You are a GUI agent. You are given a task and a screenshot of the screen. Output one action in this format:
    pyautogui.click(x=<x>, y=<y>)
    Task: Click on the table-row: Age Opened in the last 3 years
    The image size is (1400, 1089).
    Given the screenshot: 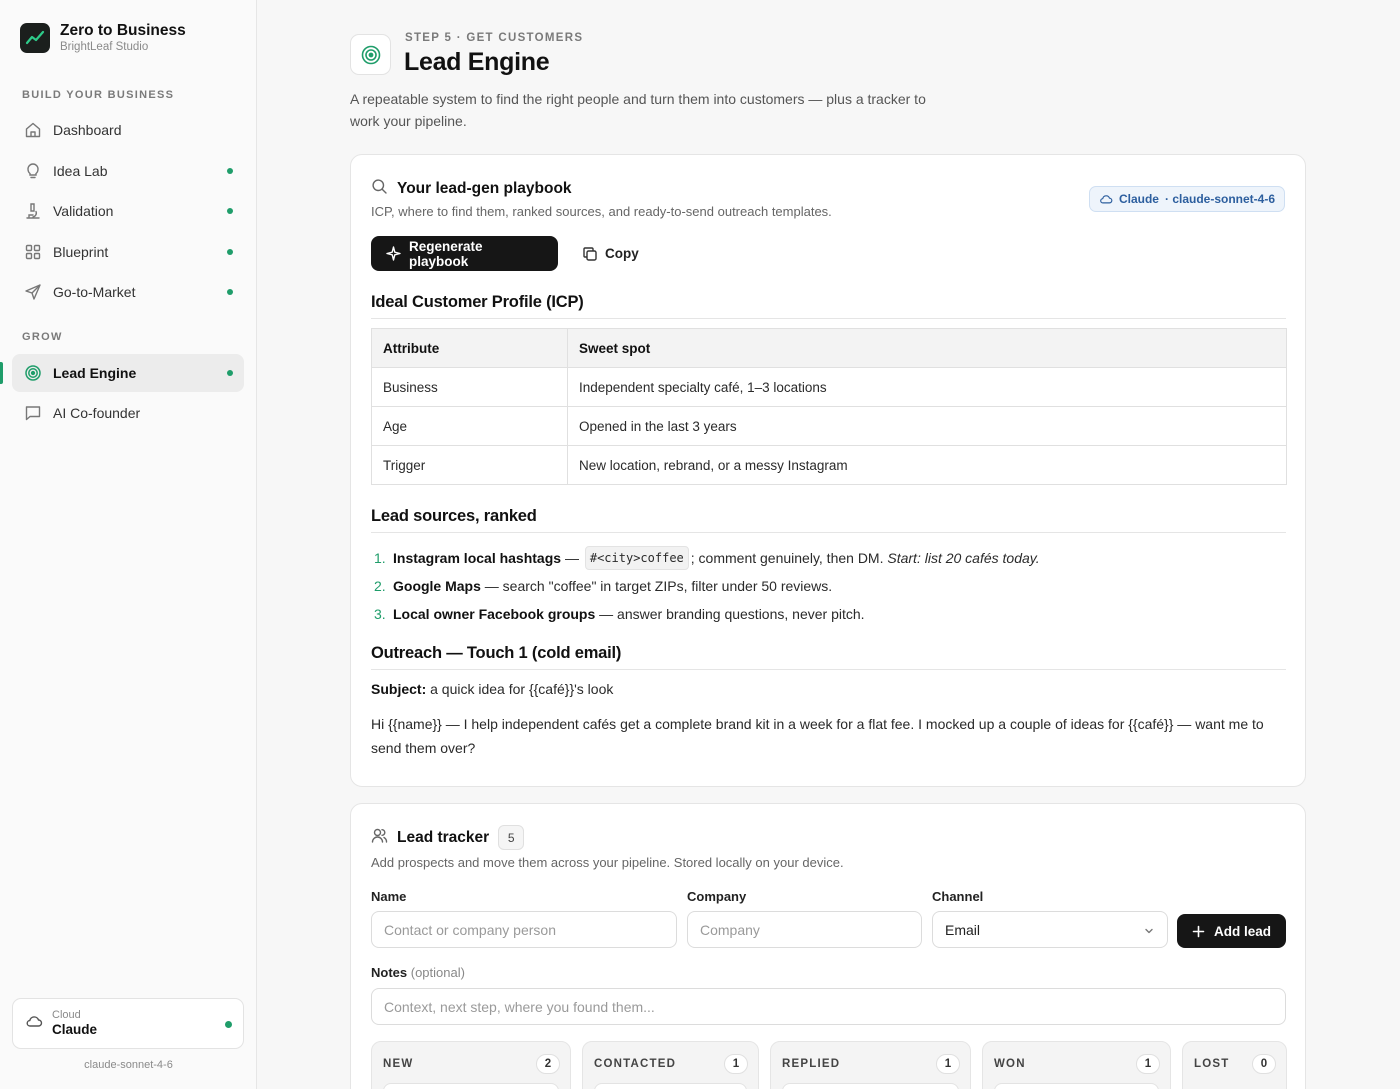 What is the action you would take?
    pyautogui.click(x=829, y=426)
    